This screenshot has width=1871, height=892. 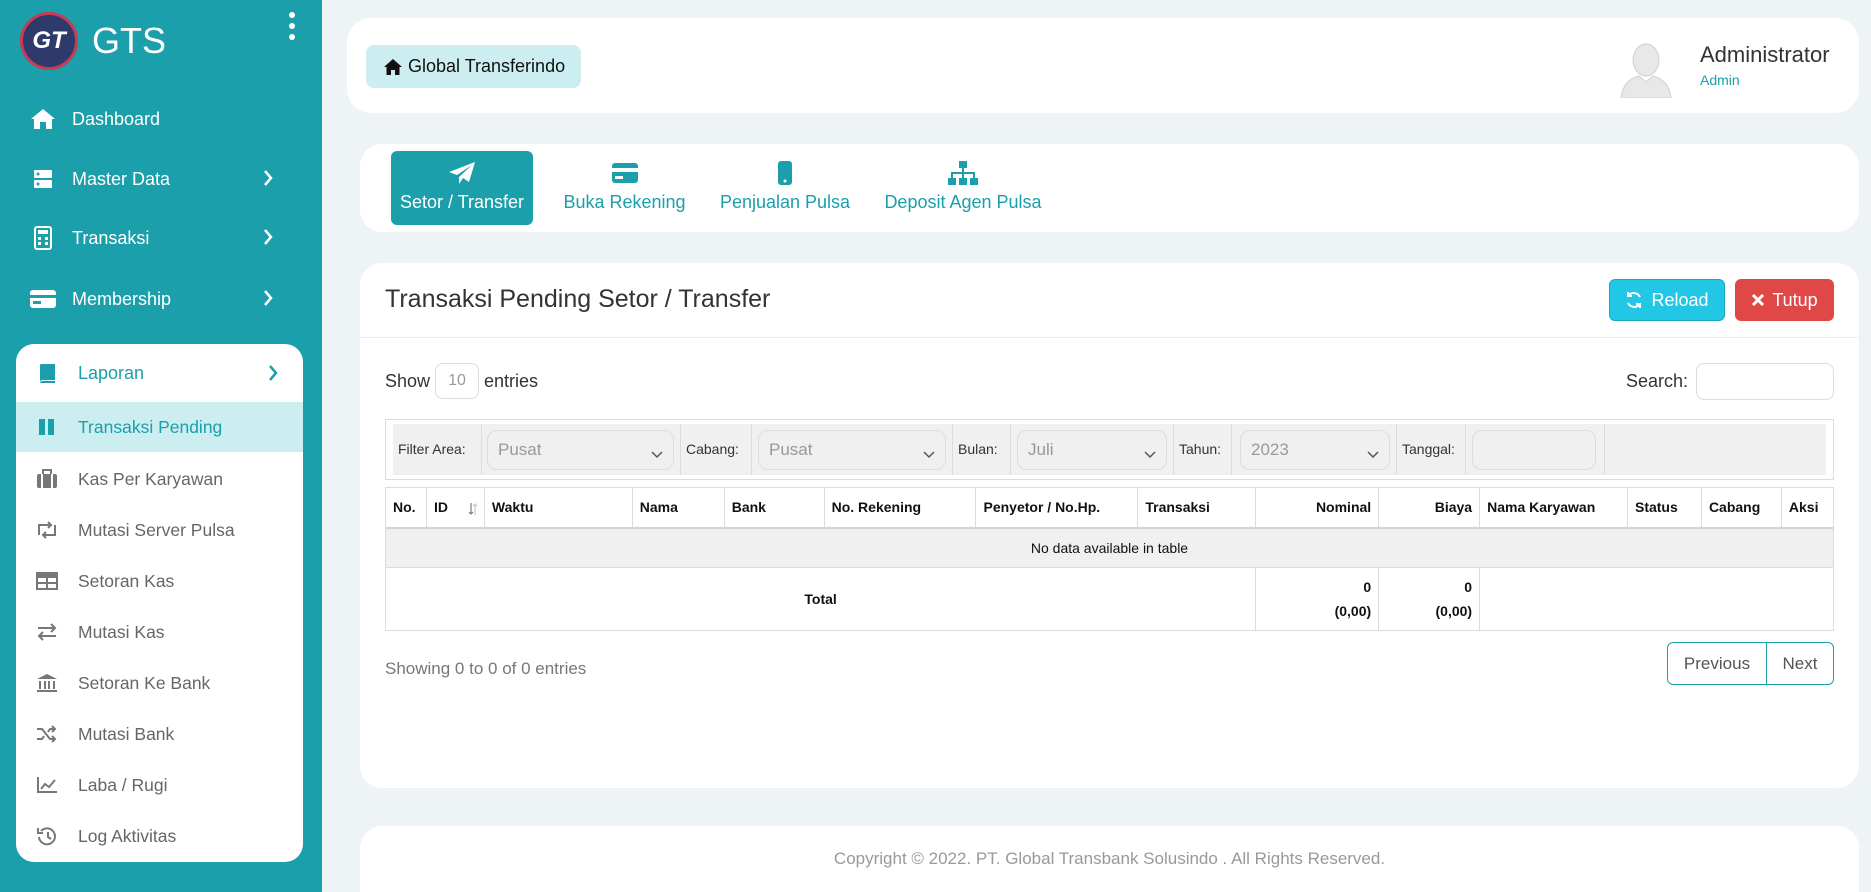 What do you see at coordinates (457, 381) in the screenshot?
I see `entries-select: 10` at bounding box center [457, 381].